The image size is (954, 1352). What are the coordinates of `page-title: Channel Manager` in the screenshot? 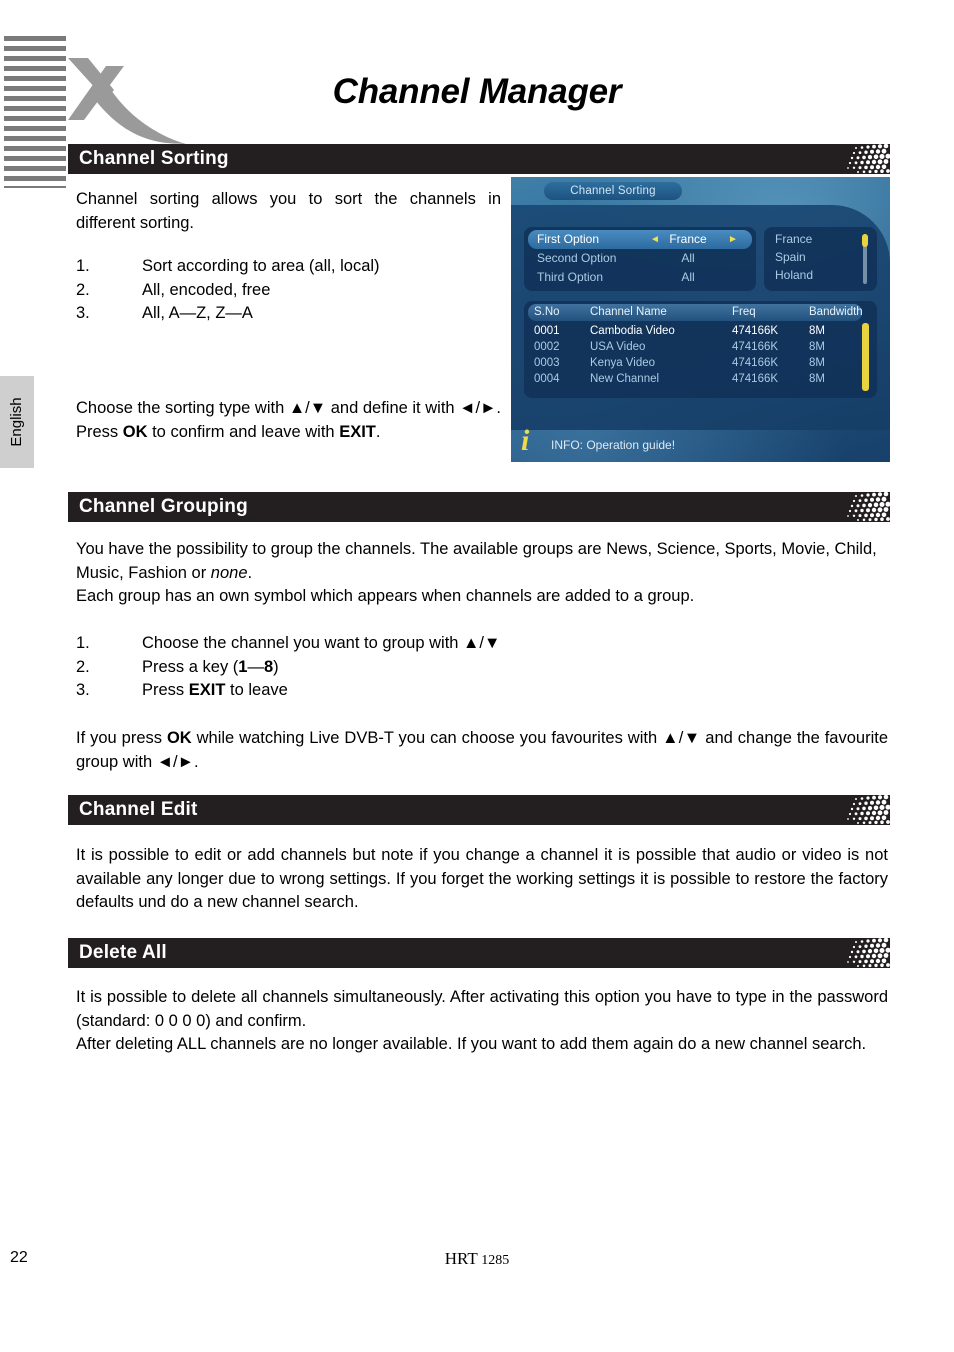 It's located at (477, 91).